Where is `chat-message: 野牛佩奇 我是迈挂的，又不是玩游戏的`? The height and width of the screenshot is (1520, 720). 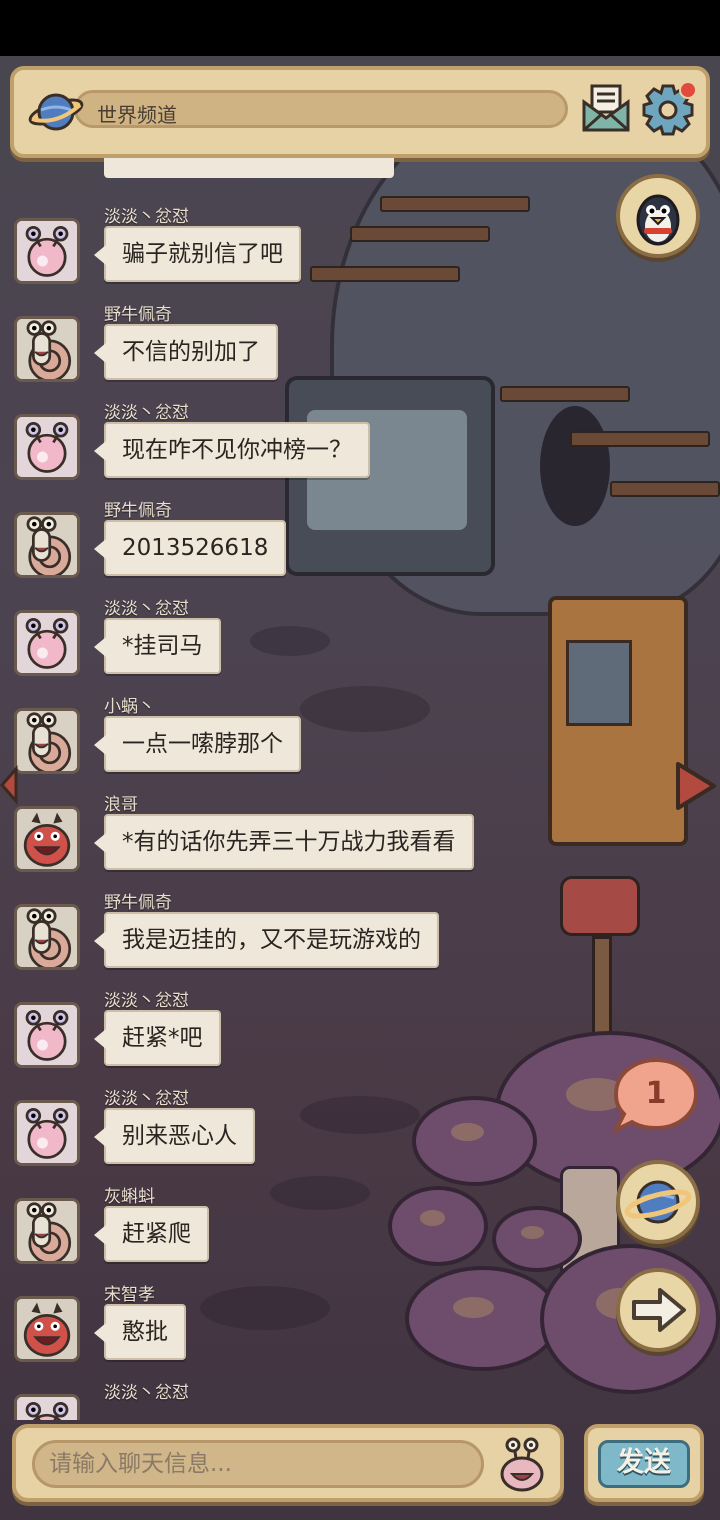 chat-message: 野牛佩奇 我是迈挂的，又不是玩游戏的 is located at coordinates (300, 937).